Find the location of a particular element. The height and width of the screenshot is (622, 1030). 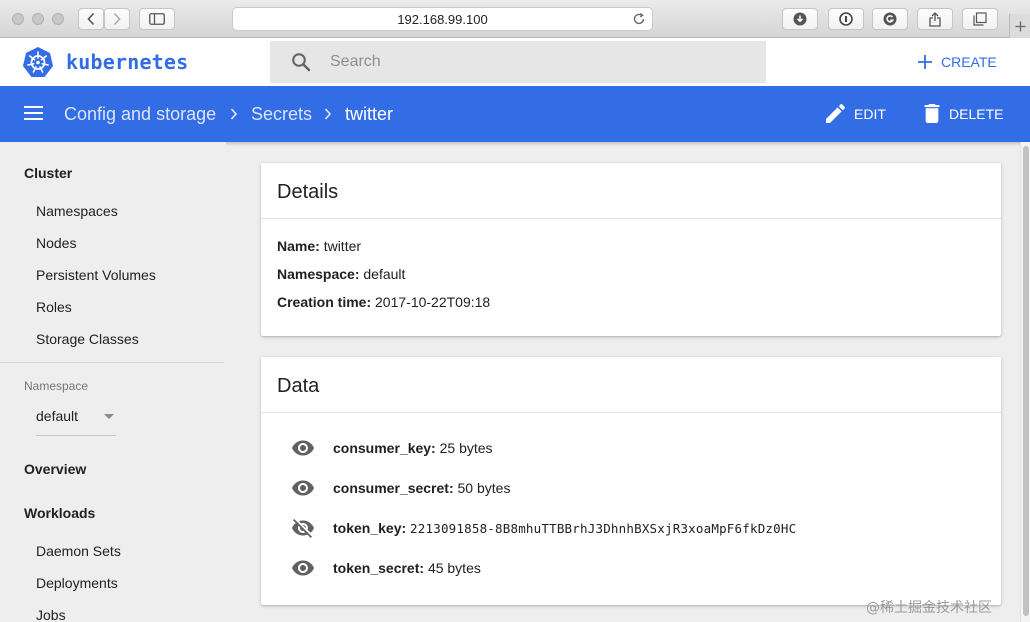

data-key: token_key: is located at coordinates (370, 528).